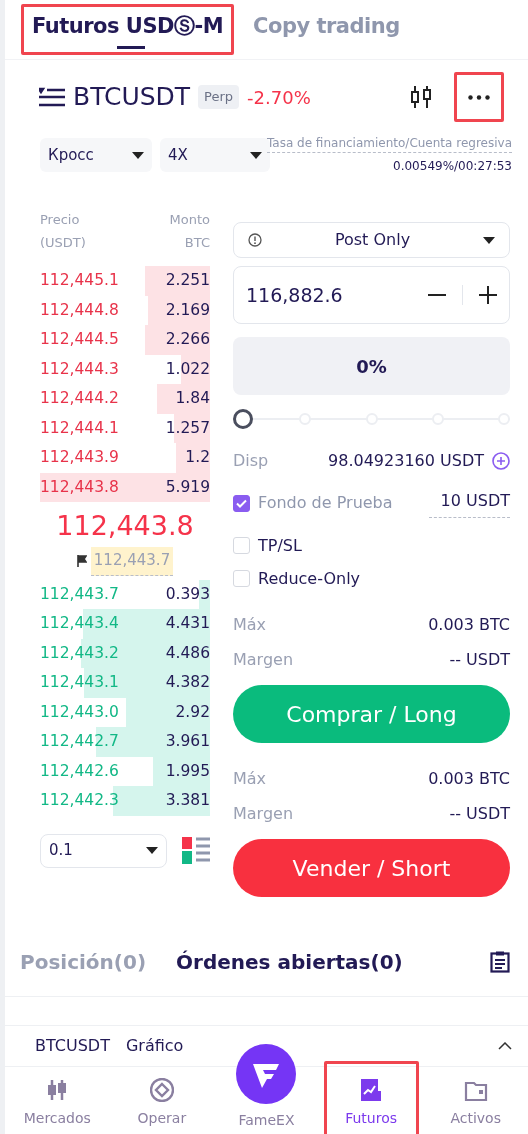 The image size is (528, 1134). Describe the element at coordinates (132, 561) in the screenshot. I see `mark-price: 112,443.7` at that location.